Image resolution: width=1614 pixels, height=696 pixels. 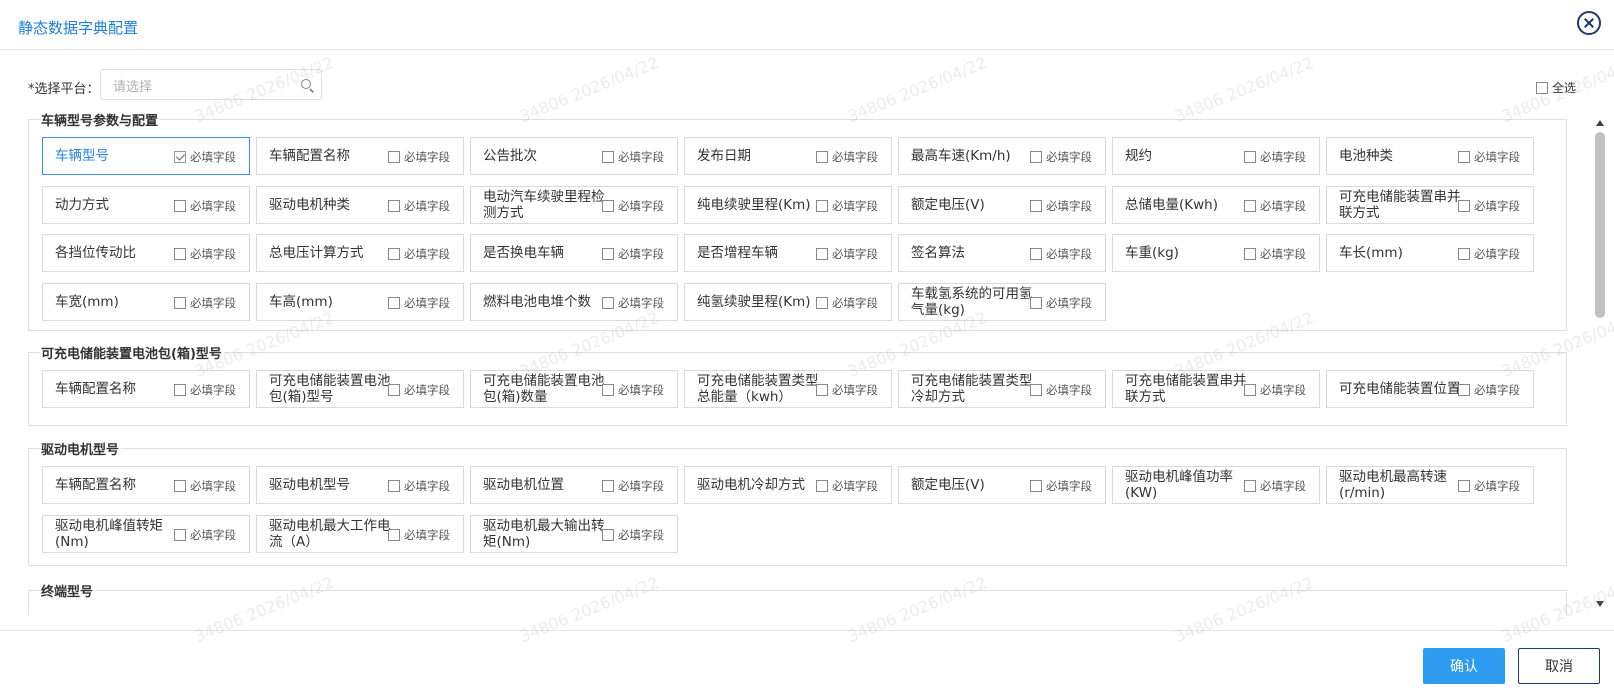 I want to click on field-cell: 车长(mm) 必填字段, so click(x=1430, y=253).